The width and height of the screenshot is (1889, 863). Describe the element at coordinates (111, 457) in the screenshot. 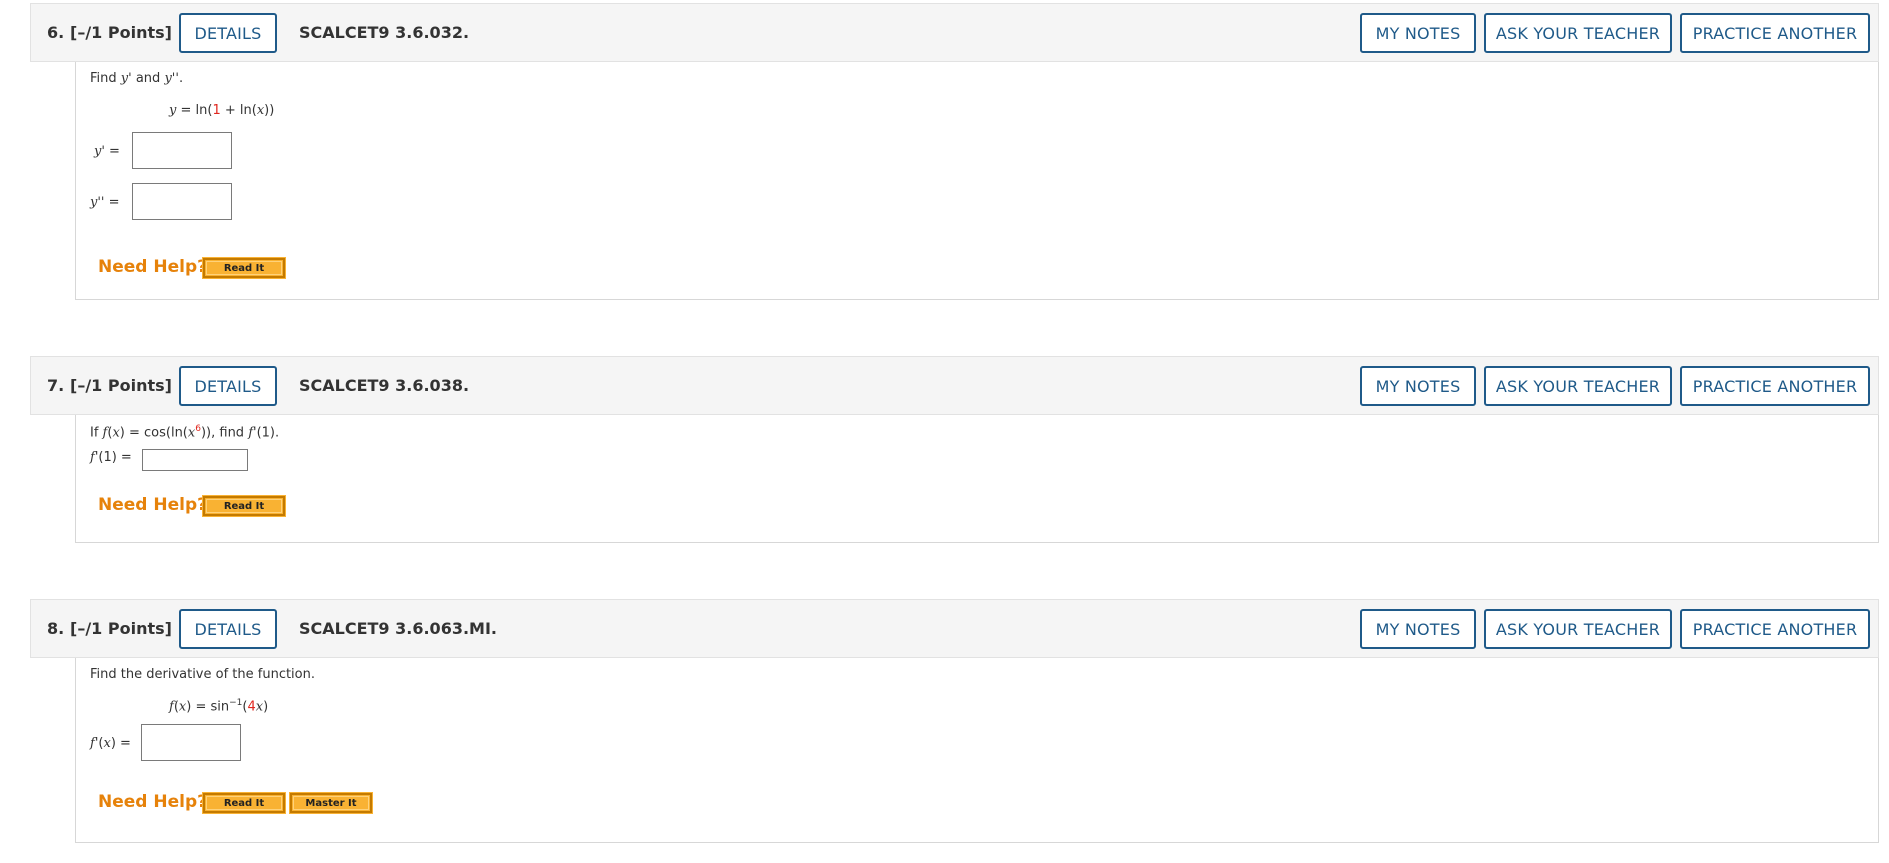

I see `answer-label-f-prime-1: f'(1) =` at that location.